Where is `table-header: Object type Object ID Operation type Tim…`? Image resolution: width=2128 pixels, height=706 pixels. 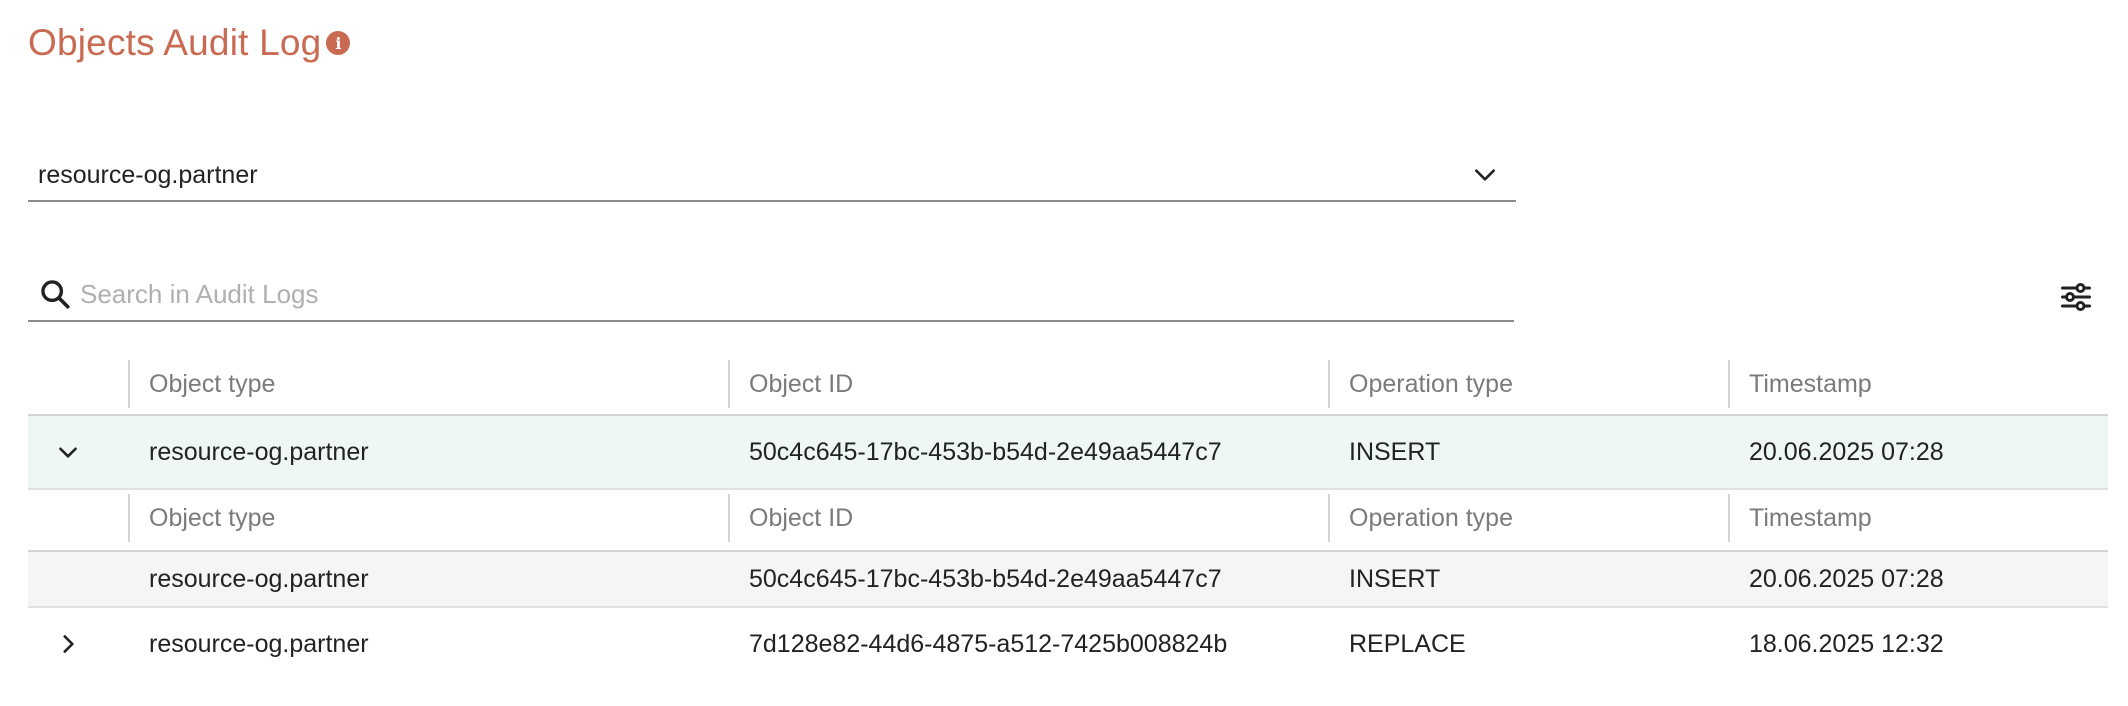 table-header: Object type Object ID Operation type Tim… is located at coordinates (1068, 386).